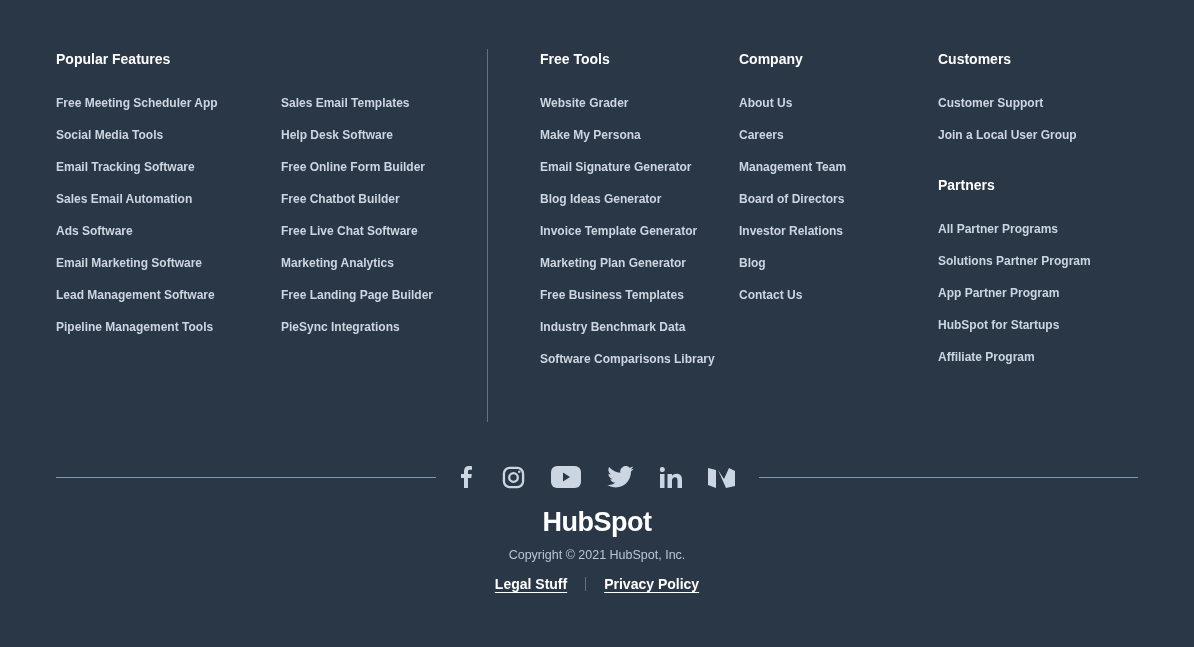 The image size is (1194, 647). I want to click on footer-link: Management Team, so click(793, 167).